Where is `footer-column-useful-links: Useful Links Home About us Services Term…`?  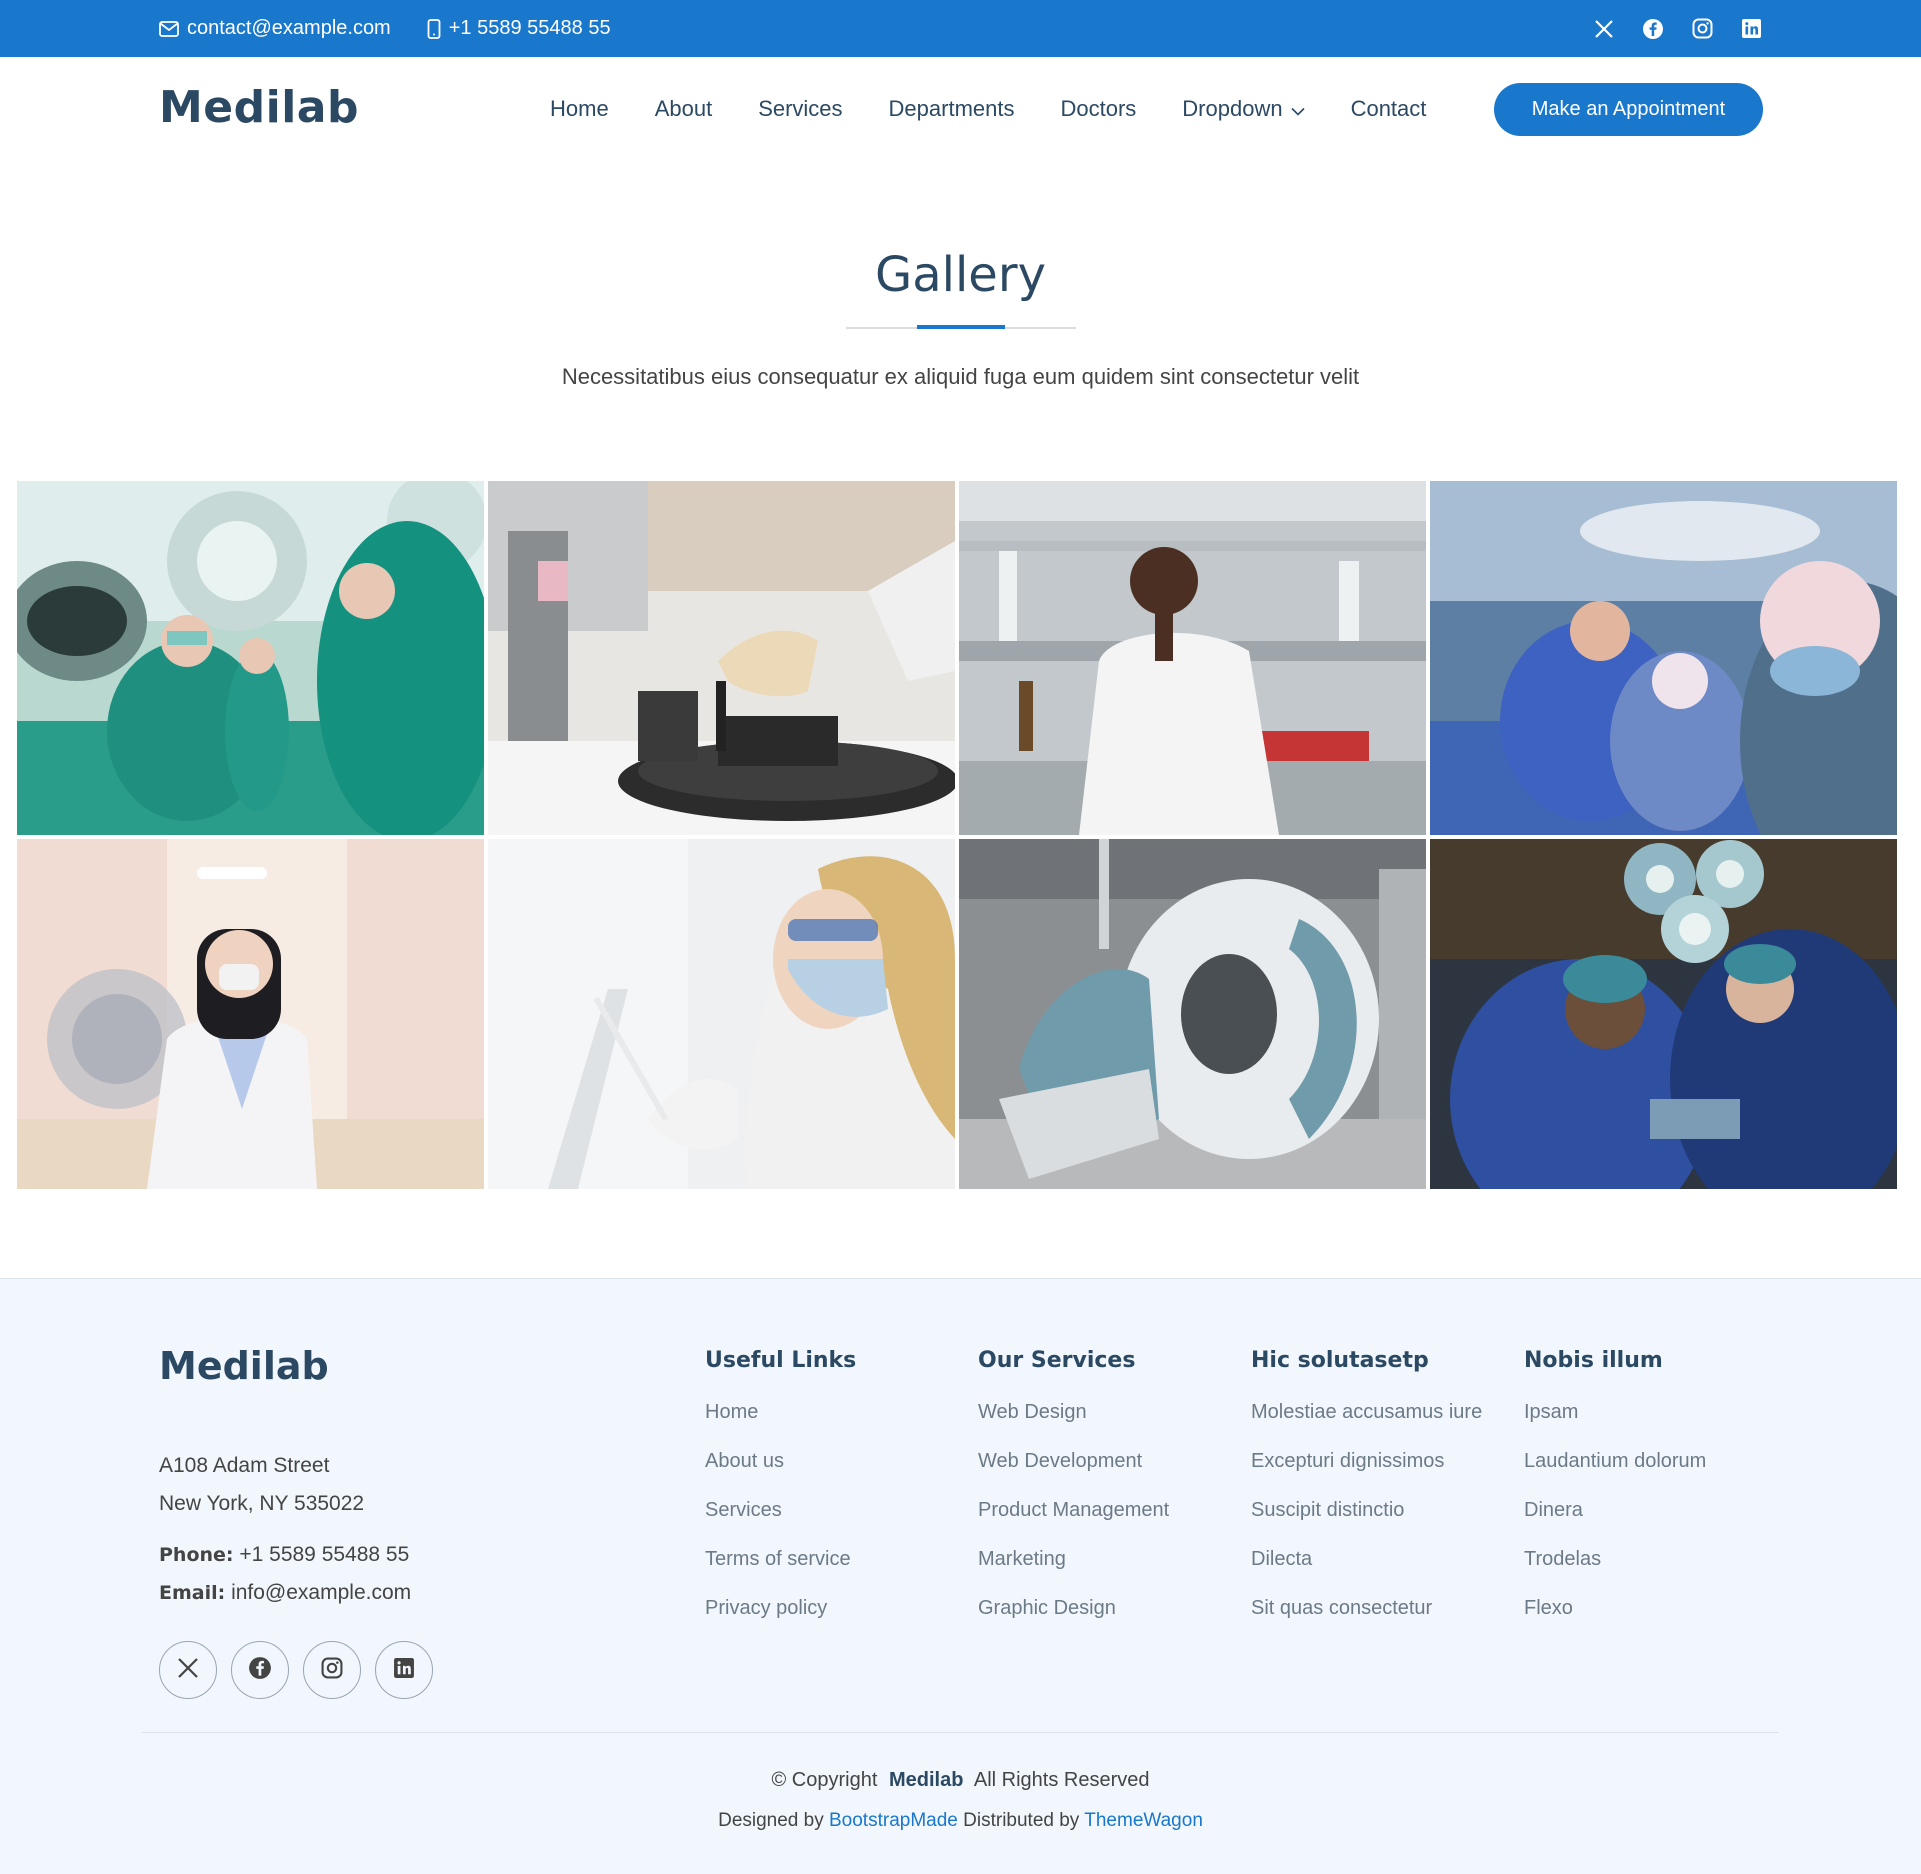
footer-column-useful-links: Useful Links Home About us Services Term… is located at coordinates (780, 1495).